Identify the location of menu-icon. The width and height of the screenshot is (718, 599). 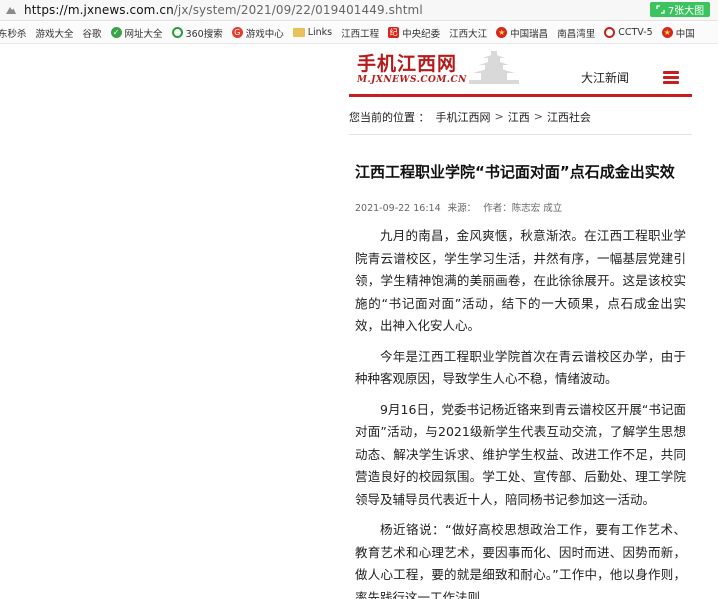
(671, 77).